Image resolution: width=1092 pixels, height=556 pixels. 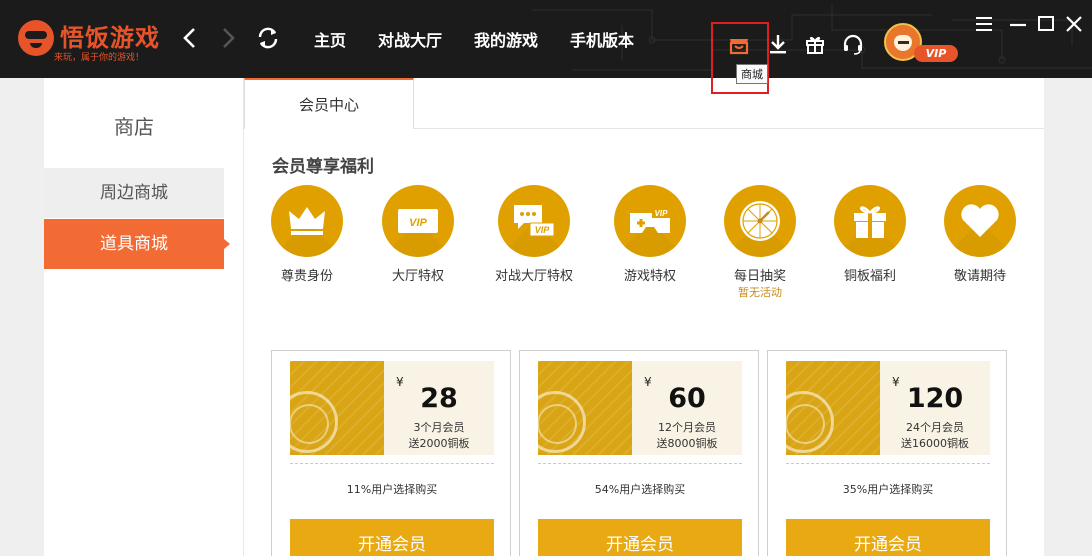 I want to click on plan-card-12-months: ¥ 60 12个月会员 送8000铜板 54%用户选择购买 开通会员, so click(x=639, y=453).